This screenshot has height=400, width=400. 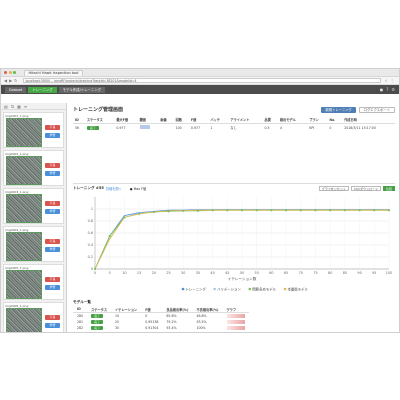 I want to click on sidebar-image-item: img0005_1.png 不良 学習, so click(x=33, y=282).